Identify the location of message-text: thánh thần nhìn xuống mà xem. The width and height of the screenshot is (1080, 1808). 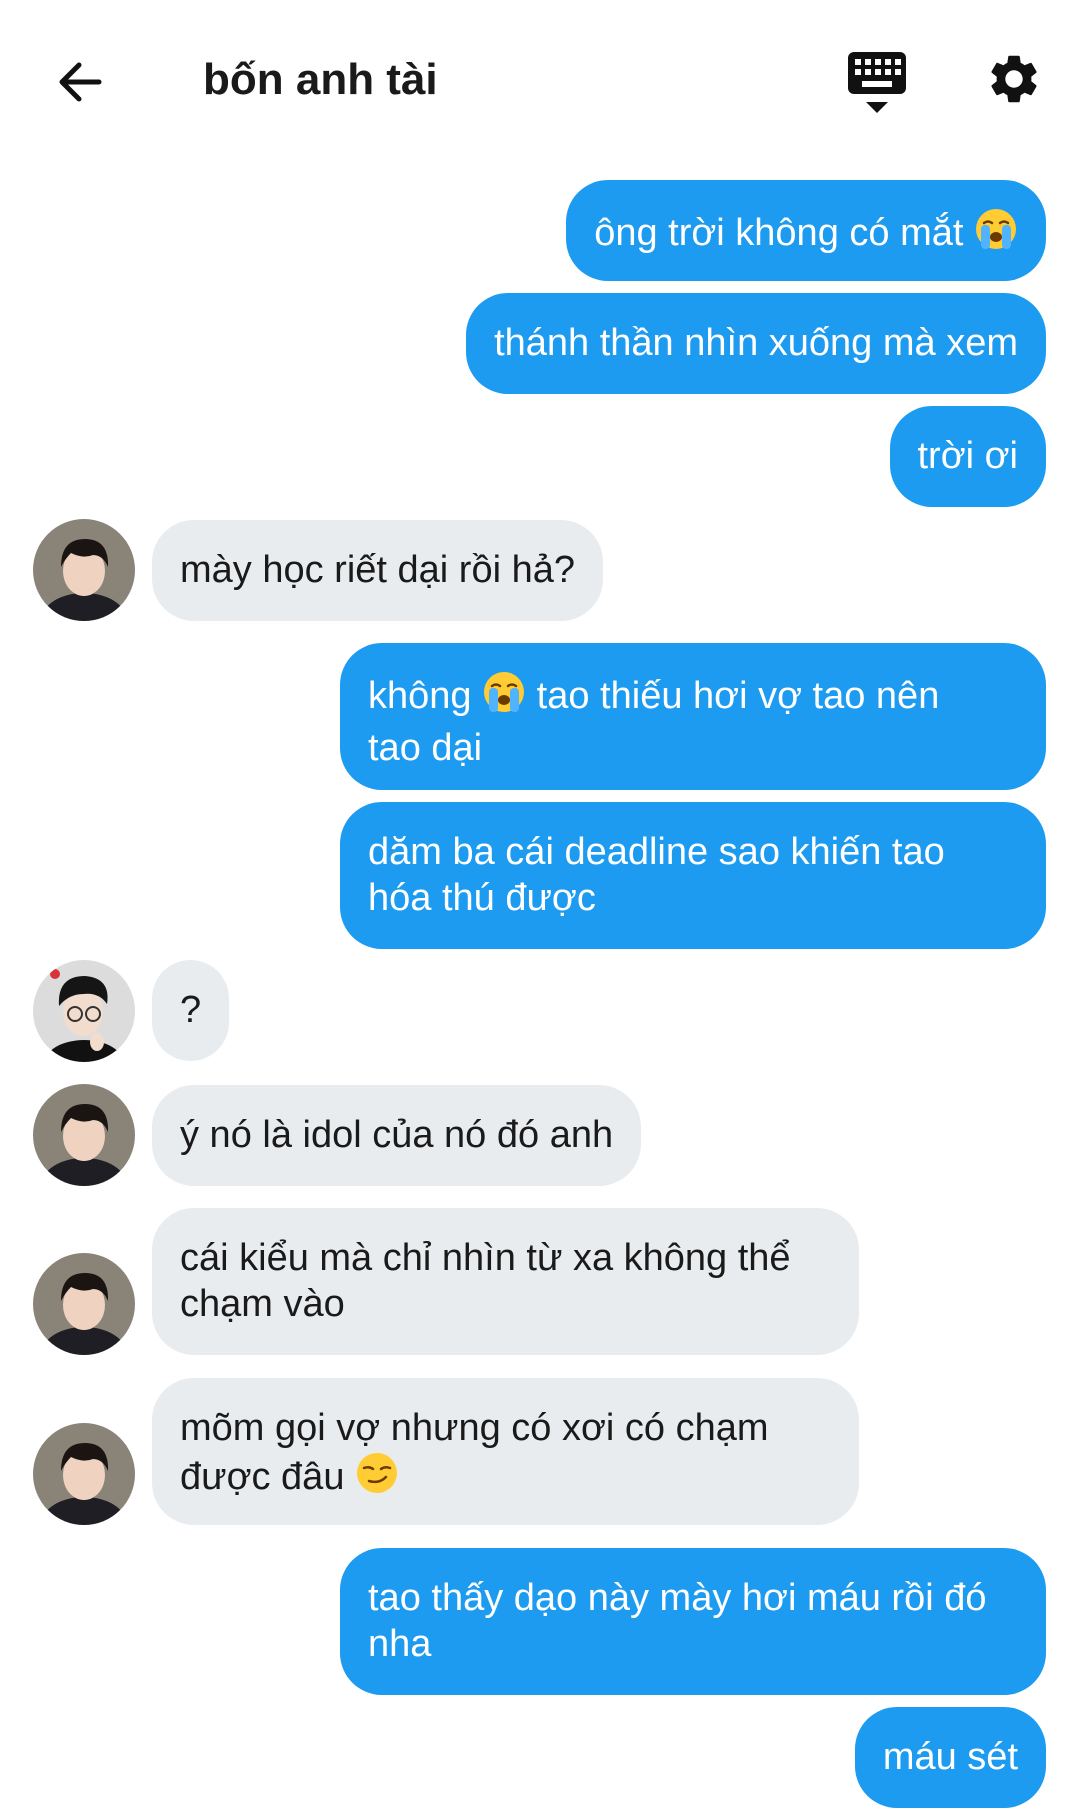
(756, 343).